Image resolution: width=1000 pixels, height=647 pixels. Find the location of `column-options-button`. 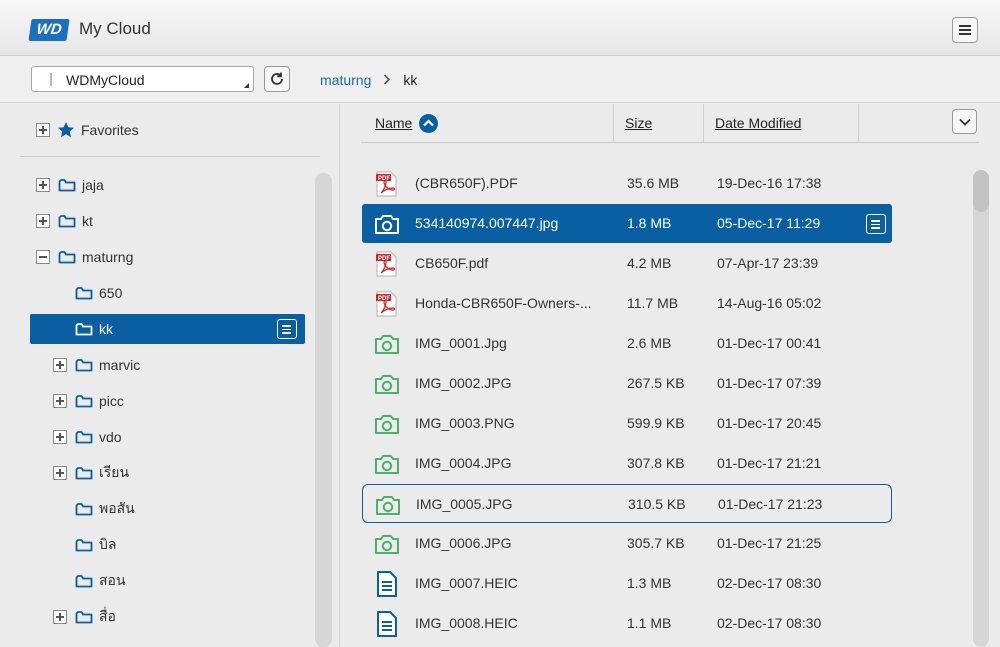

column-options-button is located at coordinates (964, 121).